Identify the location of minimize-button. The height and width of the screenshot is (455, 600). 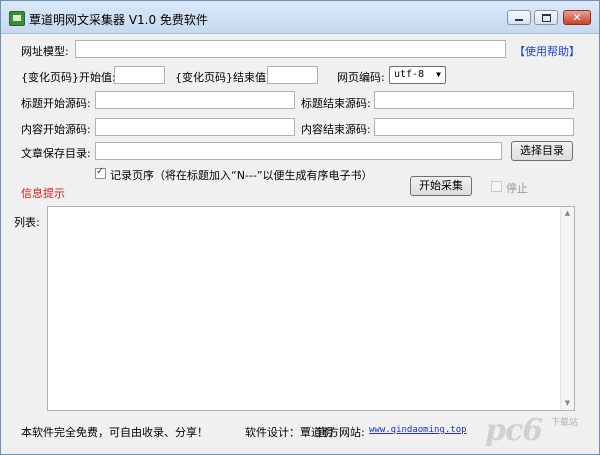
(519, 17).